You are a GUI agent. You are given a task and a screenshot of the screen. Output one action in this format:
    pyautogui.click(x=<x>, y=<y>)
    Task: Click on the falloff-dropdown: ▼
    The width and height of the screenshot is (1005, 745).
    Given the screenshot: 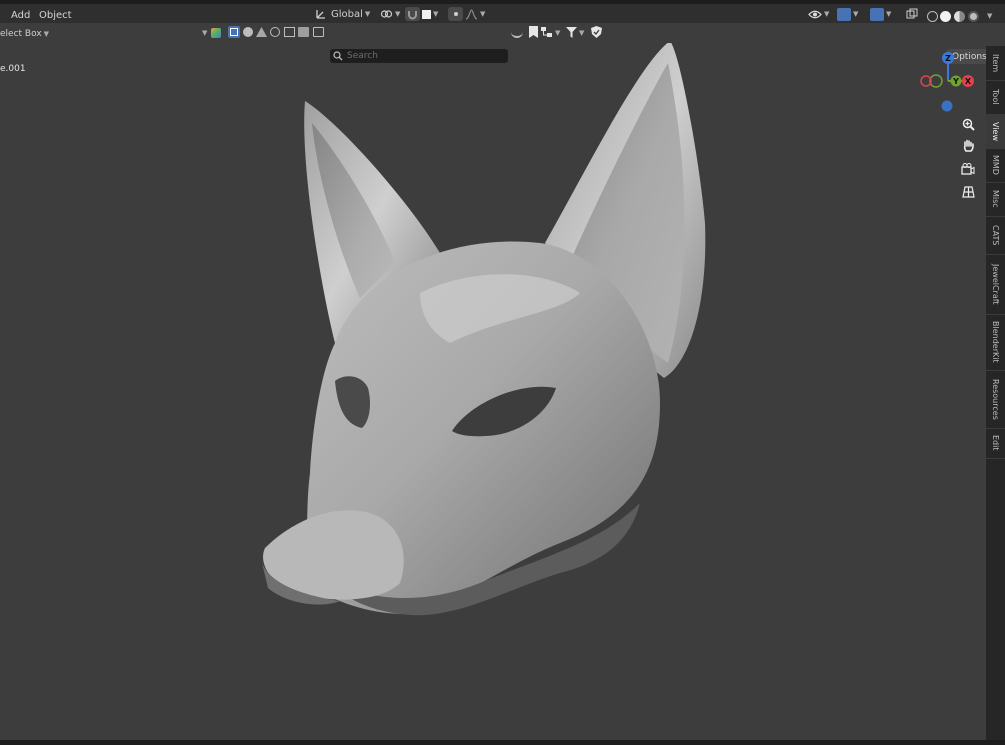 What is the action you would take?
    pyautogui.click(x=475, y=14)
    